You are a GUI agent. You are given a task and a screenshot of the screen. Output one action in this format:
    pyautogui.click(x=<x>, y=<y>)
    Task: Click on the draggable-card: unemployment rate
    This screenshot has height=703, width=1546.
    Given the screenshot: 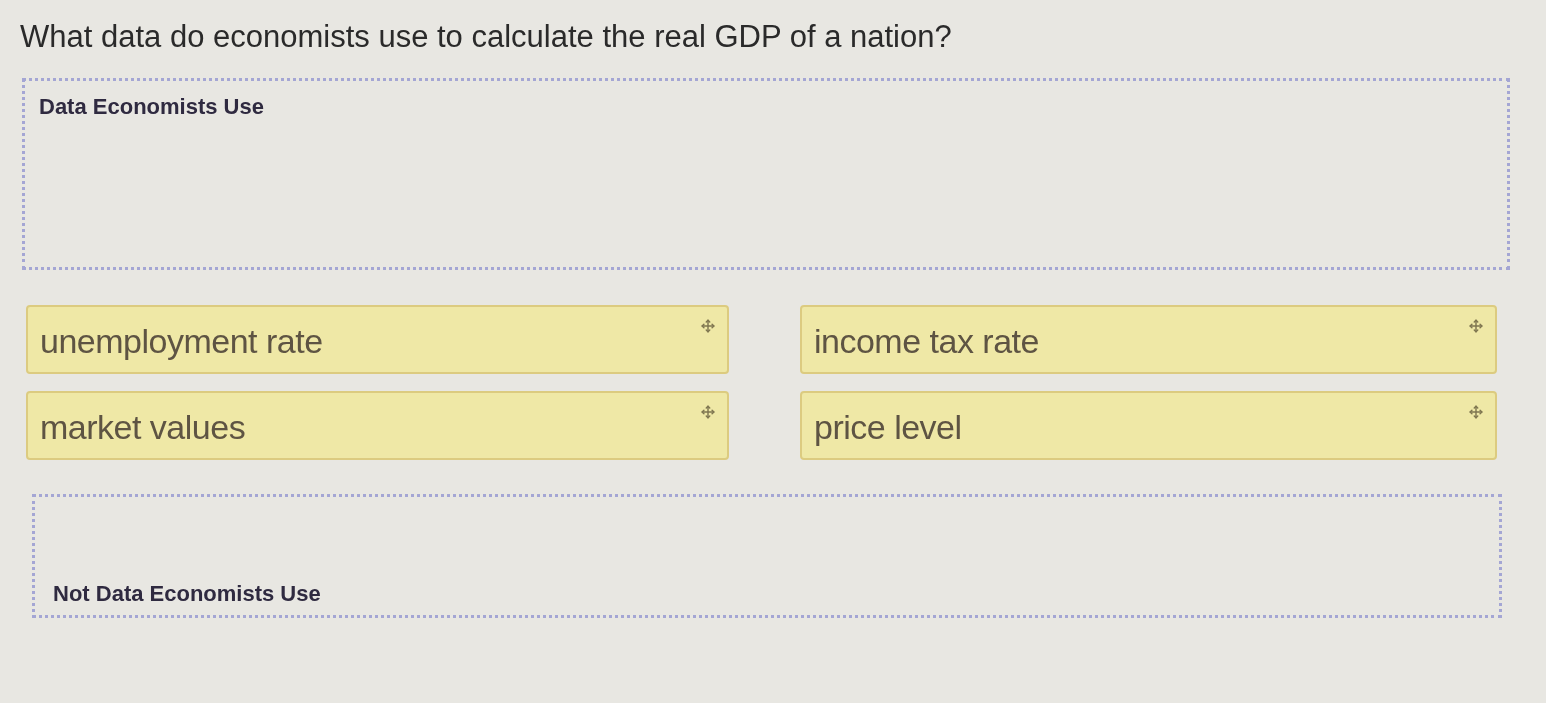 What is the action you would take?
    pyautogui.click(x=377, y=339)
    